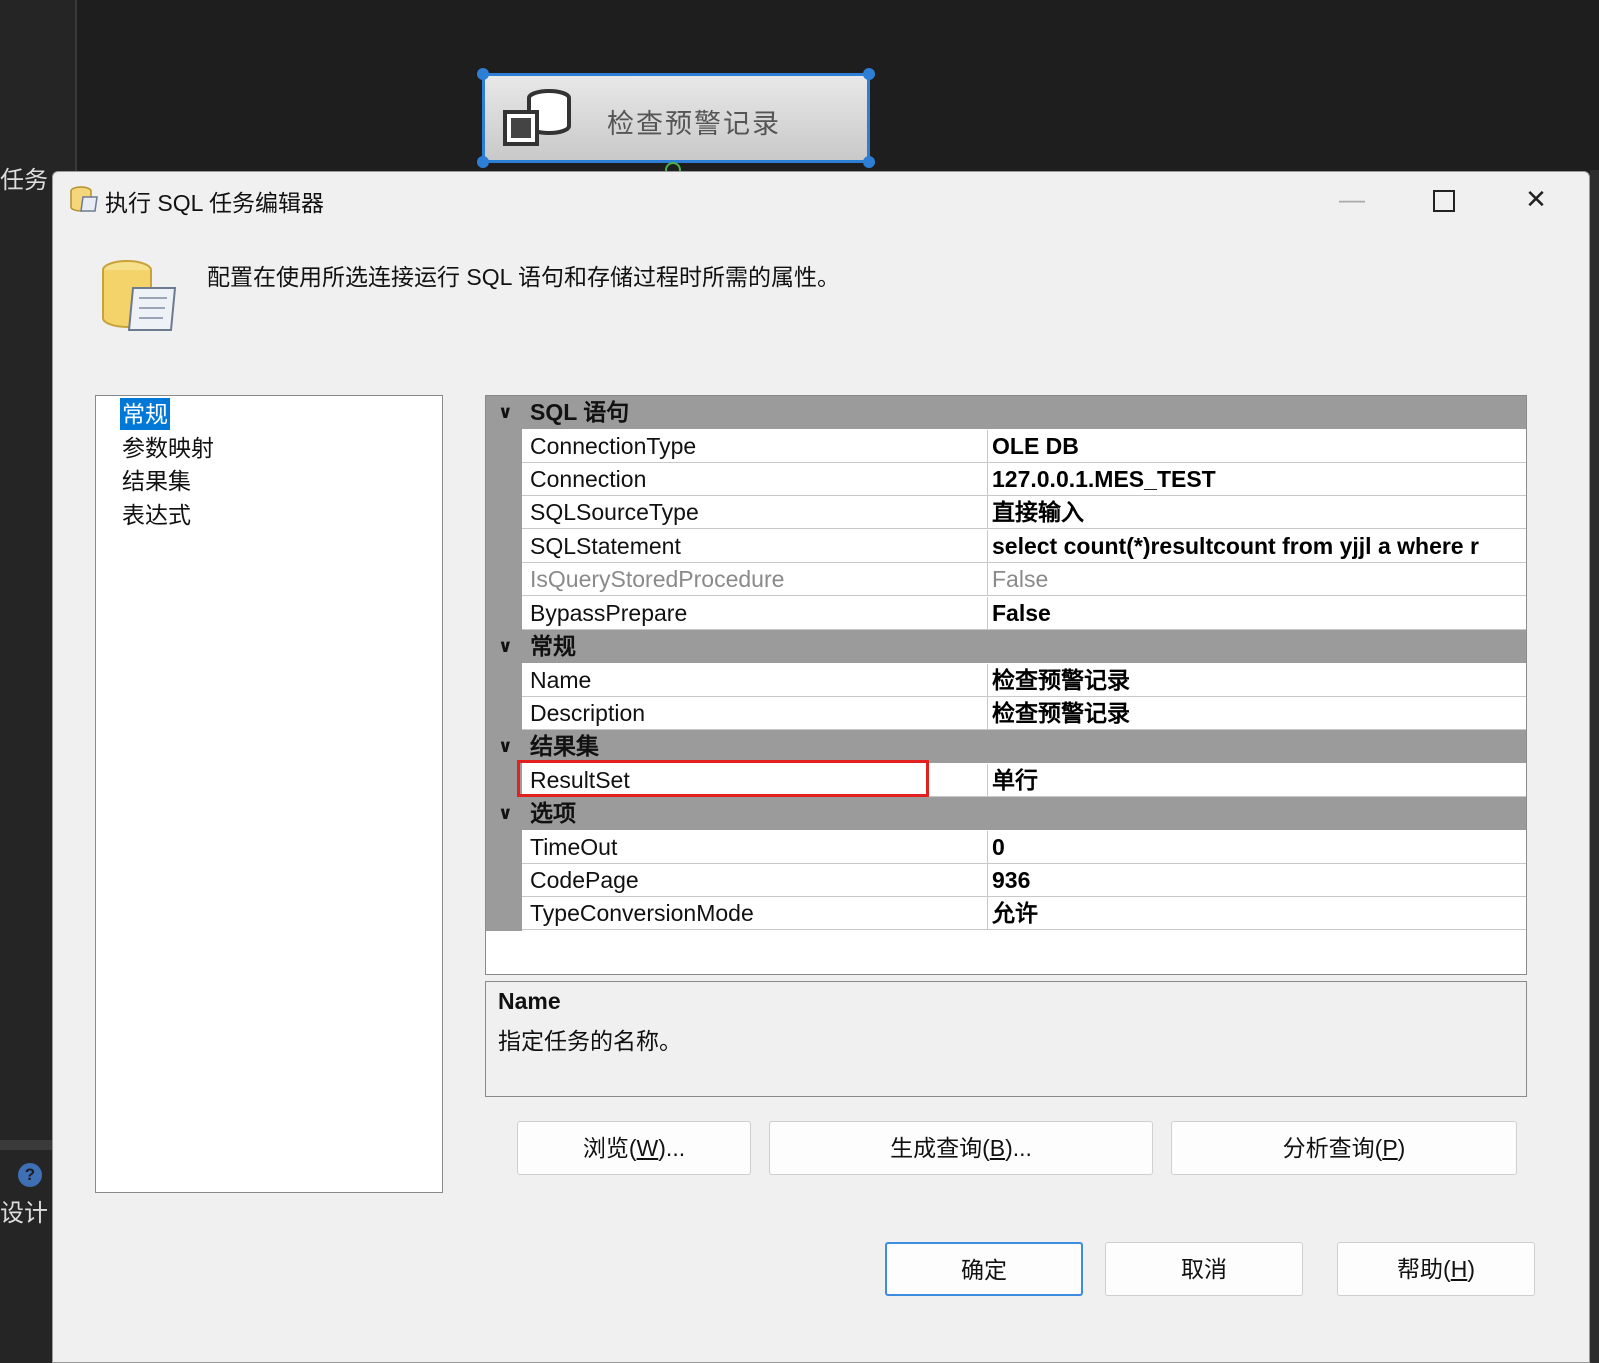 The image size is (1599, 1363). Describe the element at coordinates (214, 203) in the screenshot. I see `dialog-title: 执行 SQL 任务编辑器` at that location.